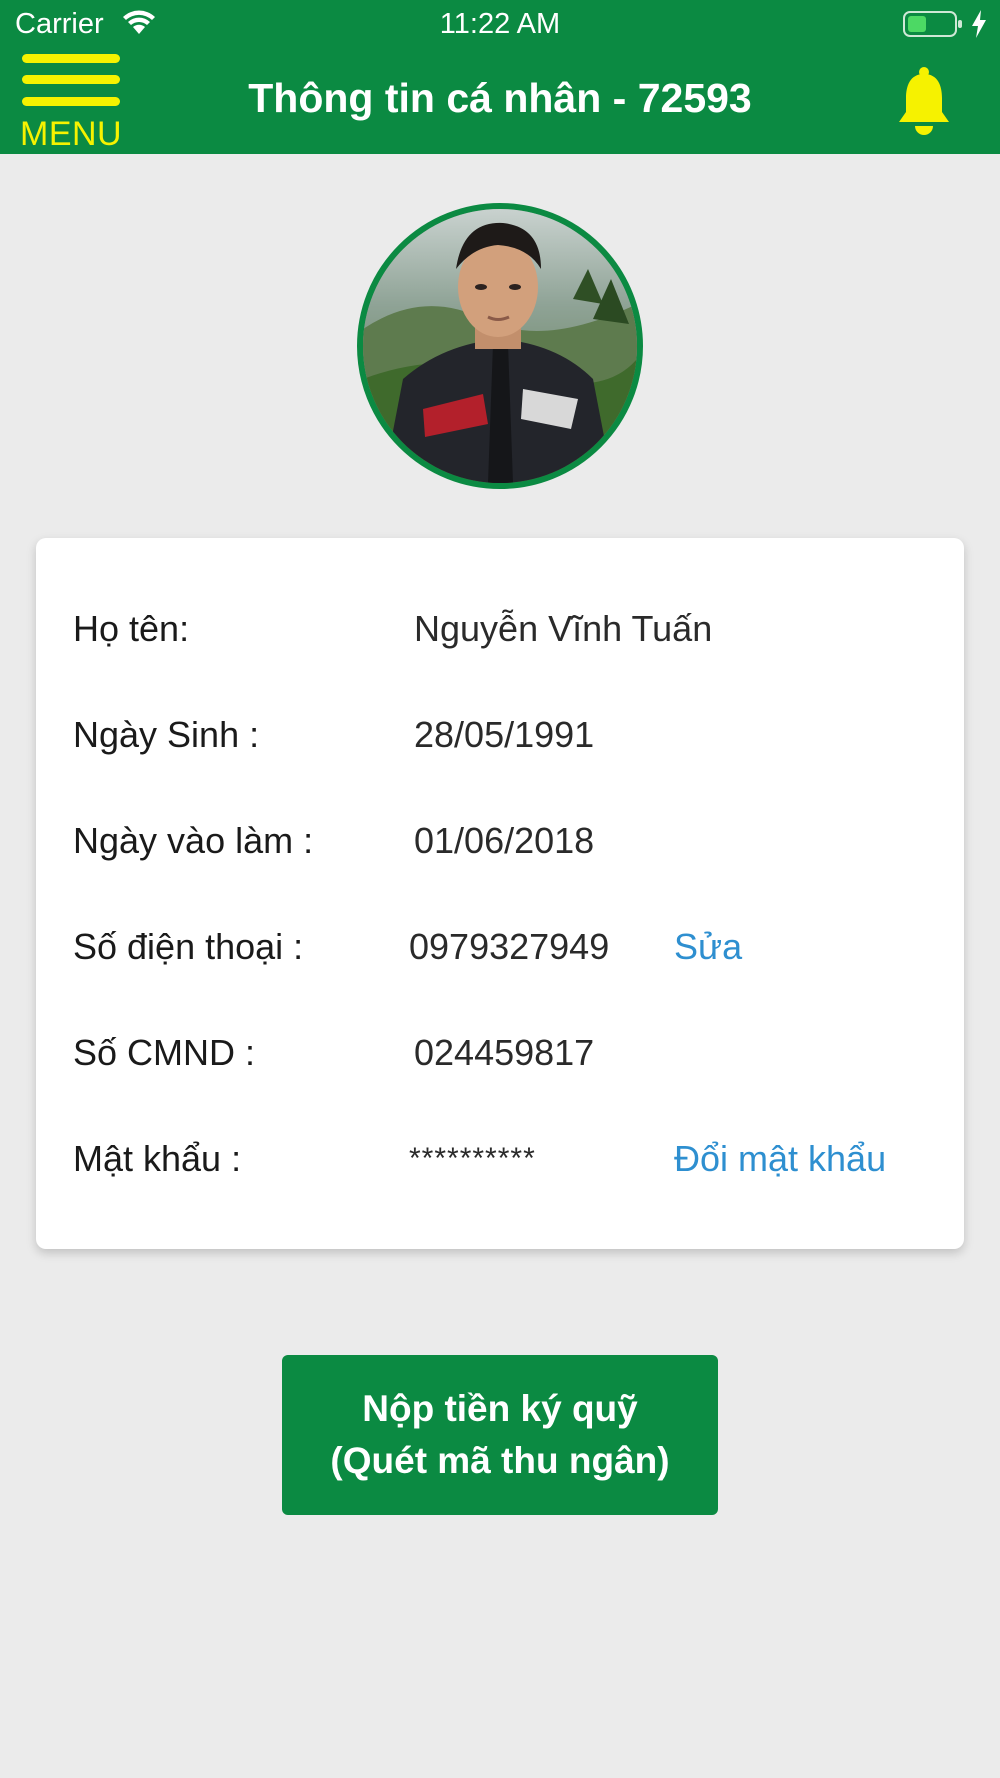  Describe the element at coordinates (504, 734) in the screenshot. I see `birth-date-value: 28/05/1991` at that location.